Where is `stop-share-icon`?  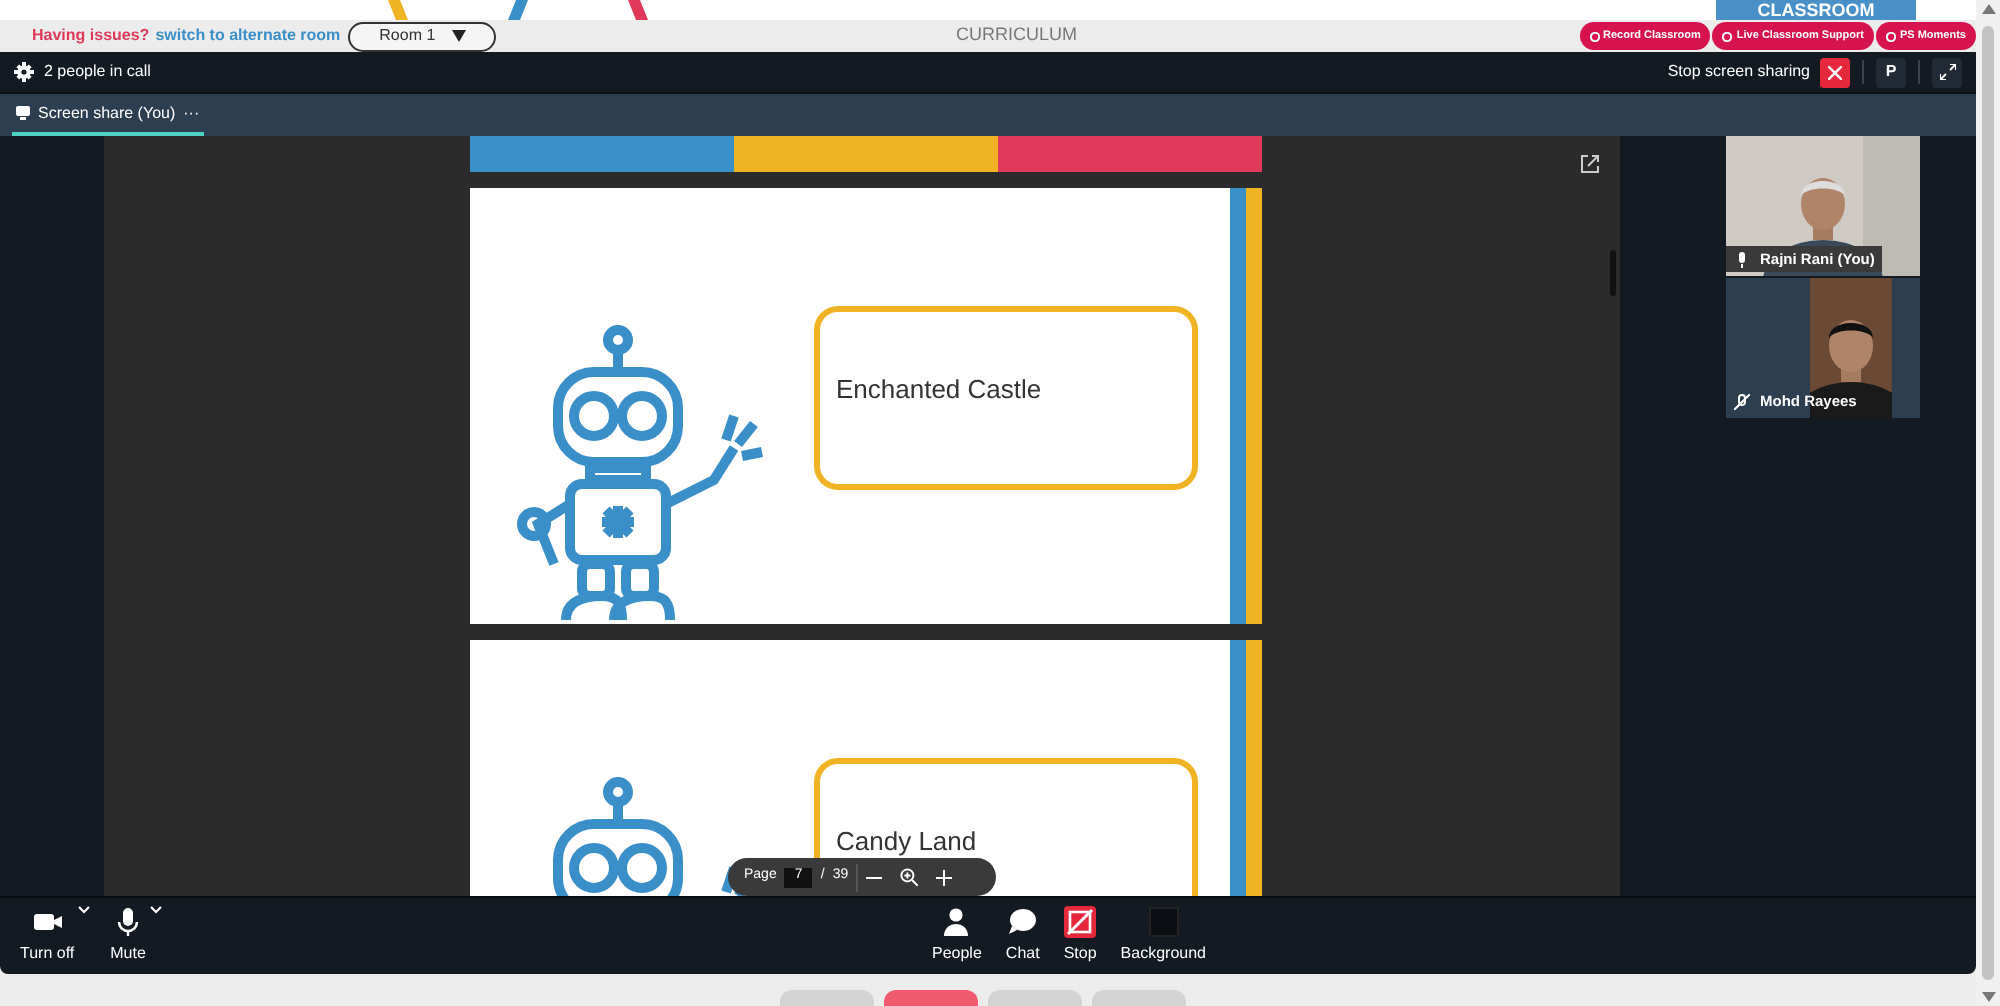
stop-share-icon is located at coordinates (1080, 922).